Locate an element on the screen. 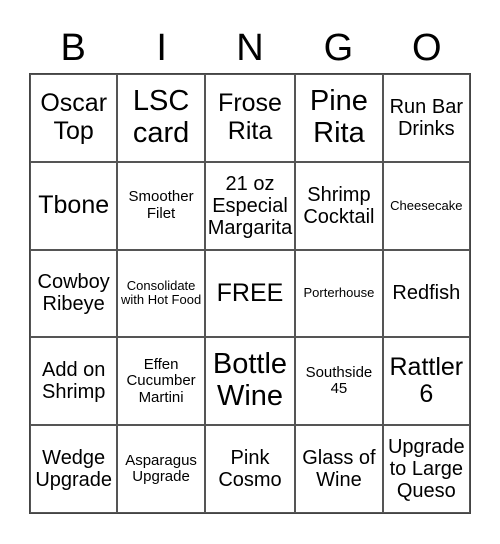  bingo-cell: Pink Cosmo is located at coordinates (250, 469).